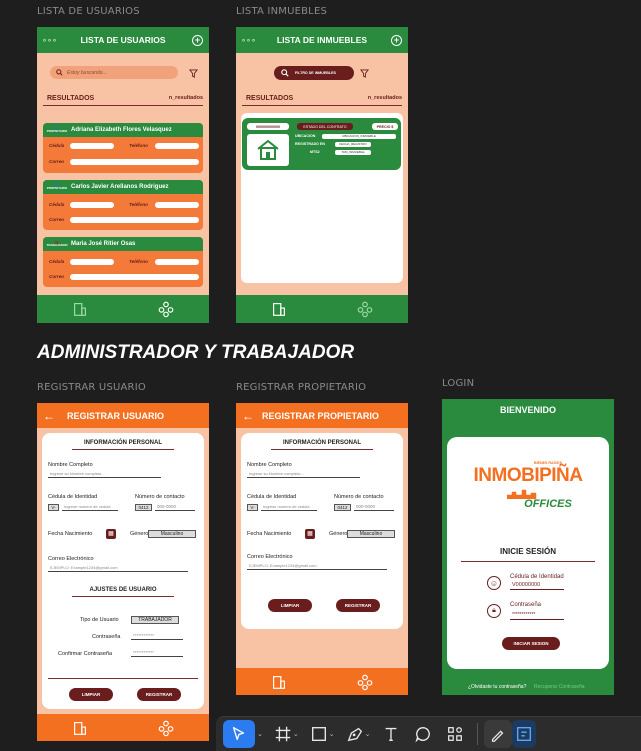 This screenshot has height=751, width=641. What do you see at coordinates (239, 734) in the screenshot?
I see `move-tool-icon` at bounding box center [239, 734].